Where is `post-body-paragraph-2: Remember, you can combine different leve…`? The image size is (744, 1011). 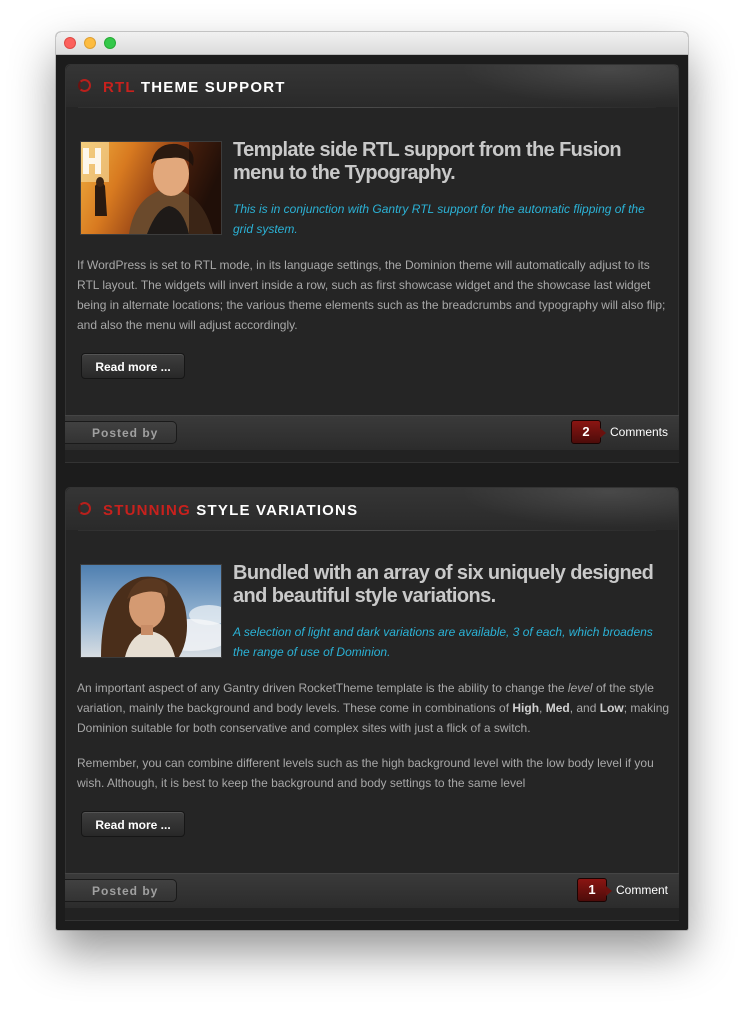
post-body-paragraph-2: Remember, you can combine different leve… is located at coordinates (365, 773).